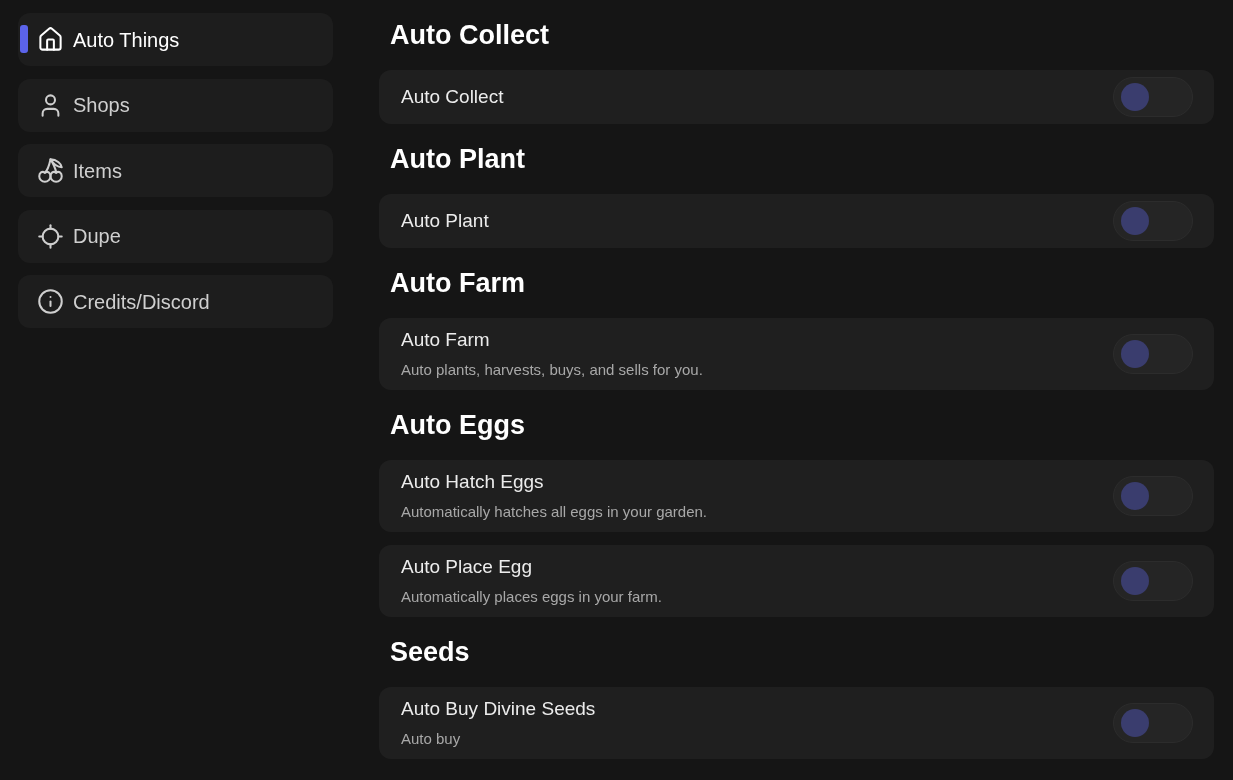 This screenshot has width=1233, height=780. What do you see at coordinates (50, 301) in the screenshot?
I see `info-icon` at bounding box center [50, 301].